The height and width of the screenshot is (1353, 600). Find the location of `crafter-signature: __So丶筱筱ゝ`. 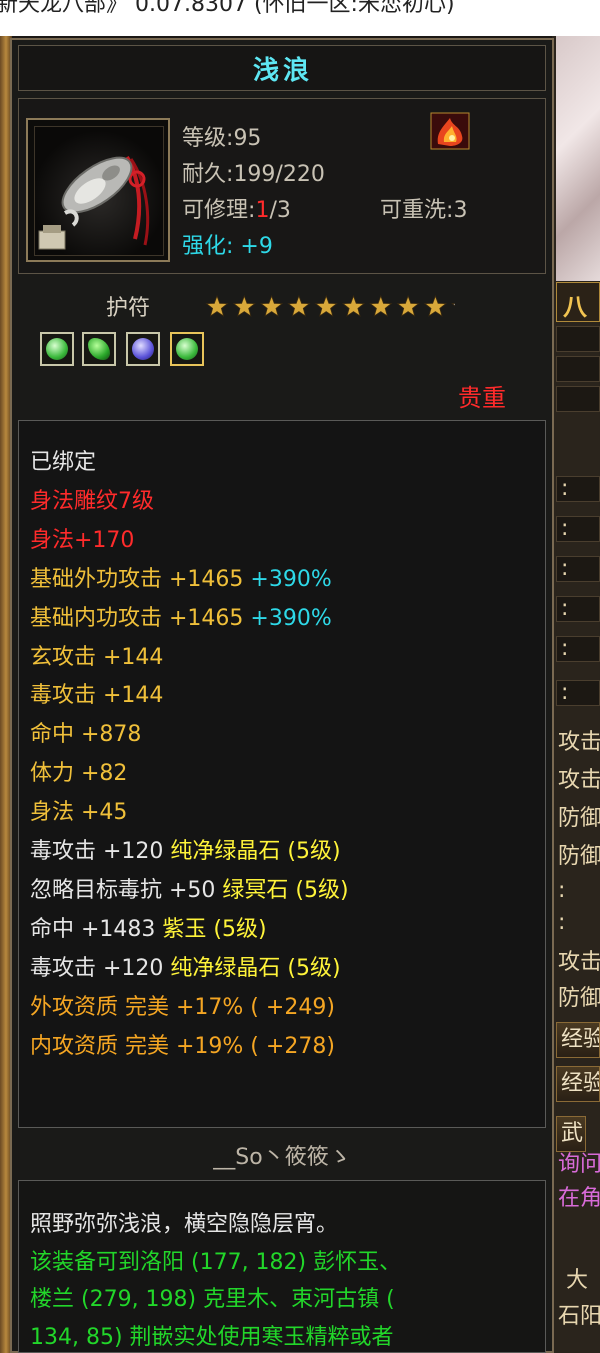

crafter-signature: __So丶筱筱ゝ is located at coordinates (282, 1157).